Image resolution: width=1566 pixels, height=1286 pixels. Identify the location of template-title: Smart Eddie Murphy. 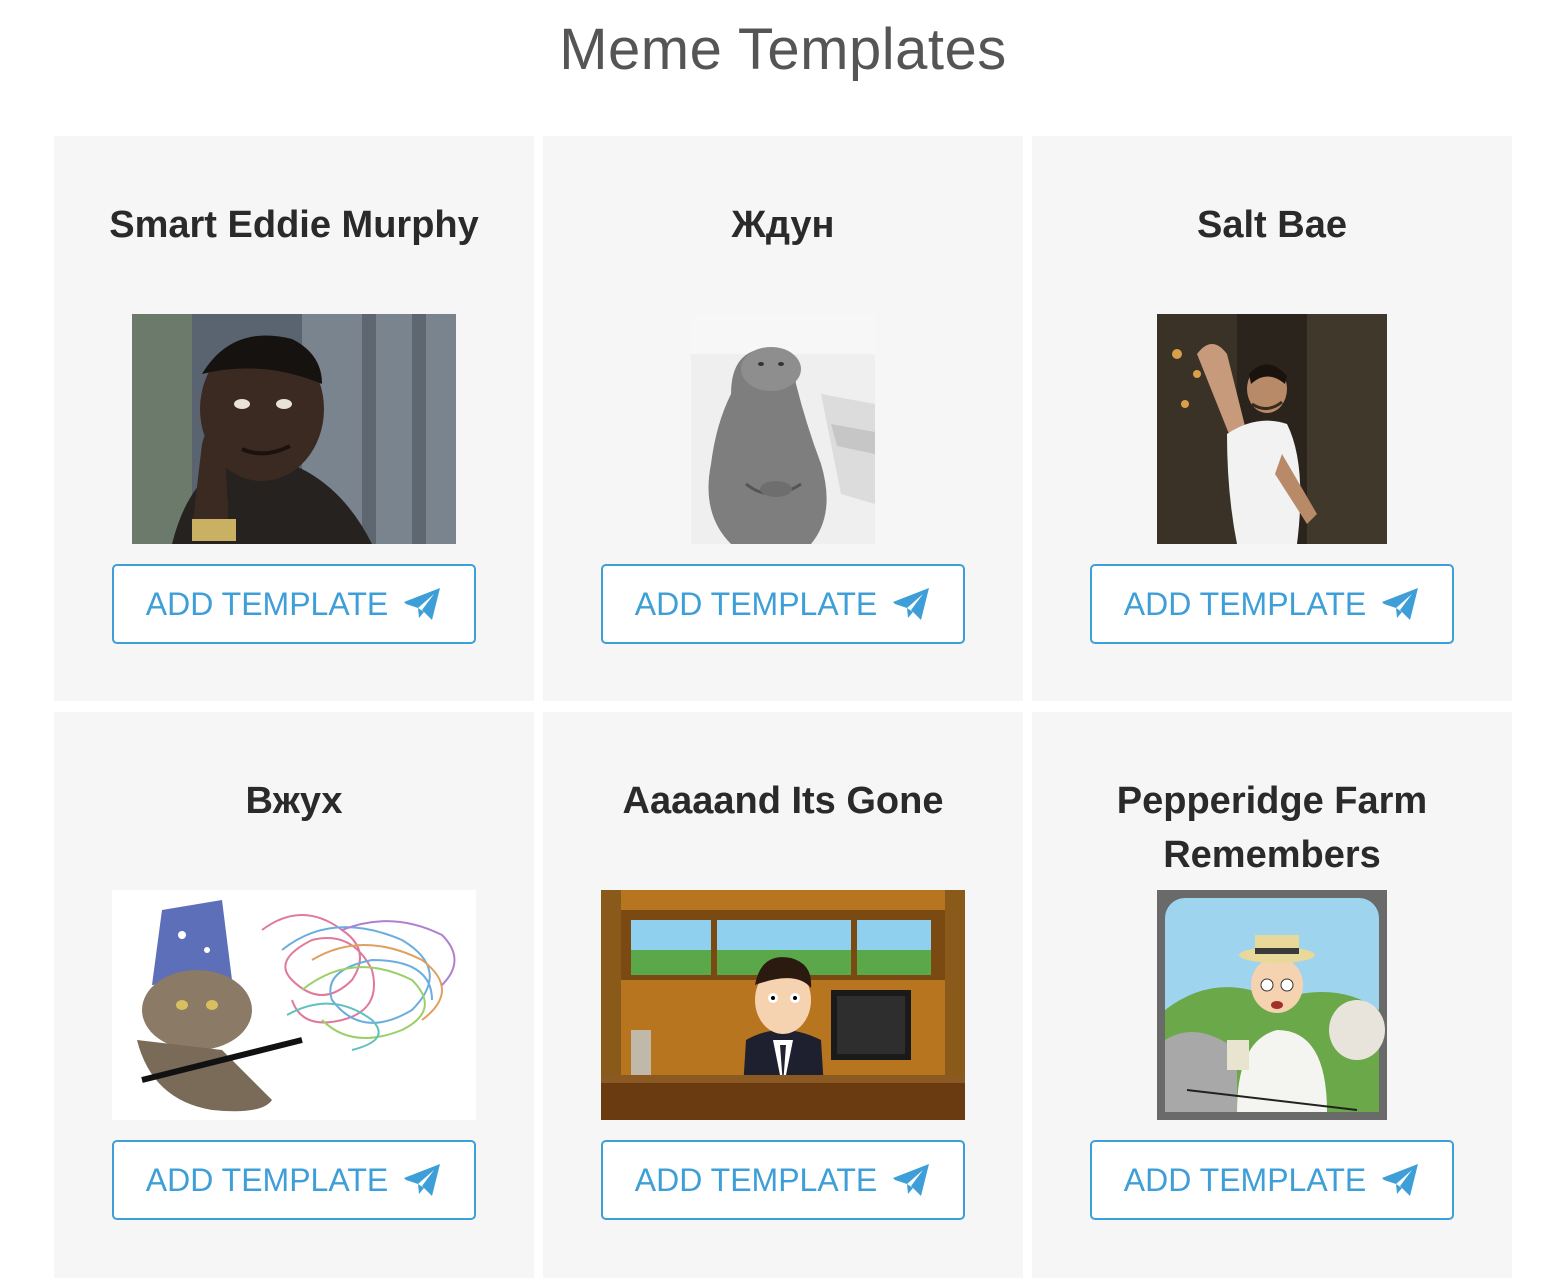
(294, 225).